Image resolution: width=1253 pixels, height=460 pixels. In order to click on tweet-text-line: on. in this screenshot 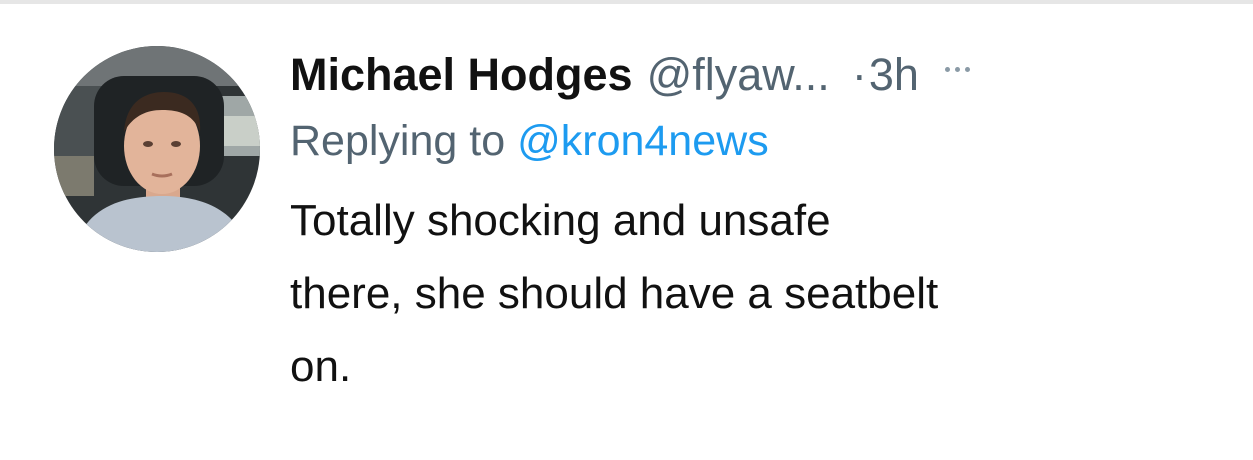, I will do `click(321, 366)`.